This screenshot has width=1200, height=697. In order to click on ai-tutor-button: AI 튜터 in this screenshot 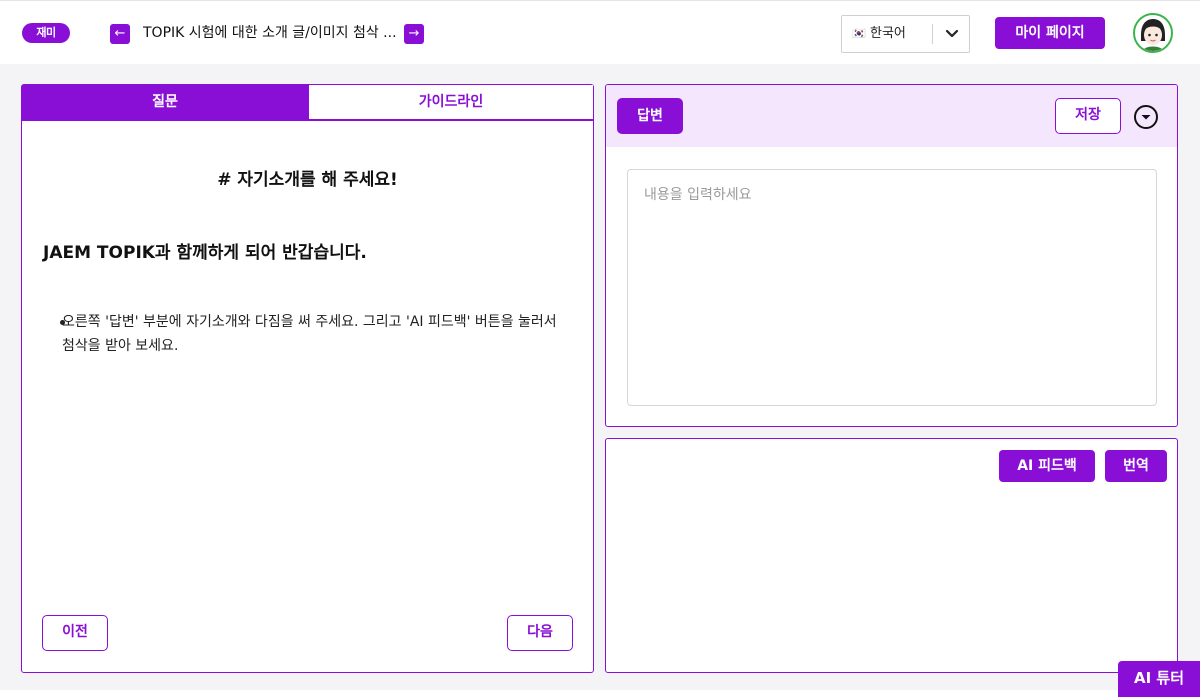, I will do `click(1159, 679)`.